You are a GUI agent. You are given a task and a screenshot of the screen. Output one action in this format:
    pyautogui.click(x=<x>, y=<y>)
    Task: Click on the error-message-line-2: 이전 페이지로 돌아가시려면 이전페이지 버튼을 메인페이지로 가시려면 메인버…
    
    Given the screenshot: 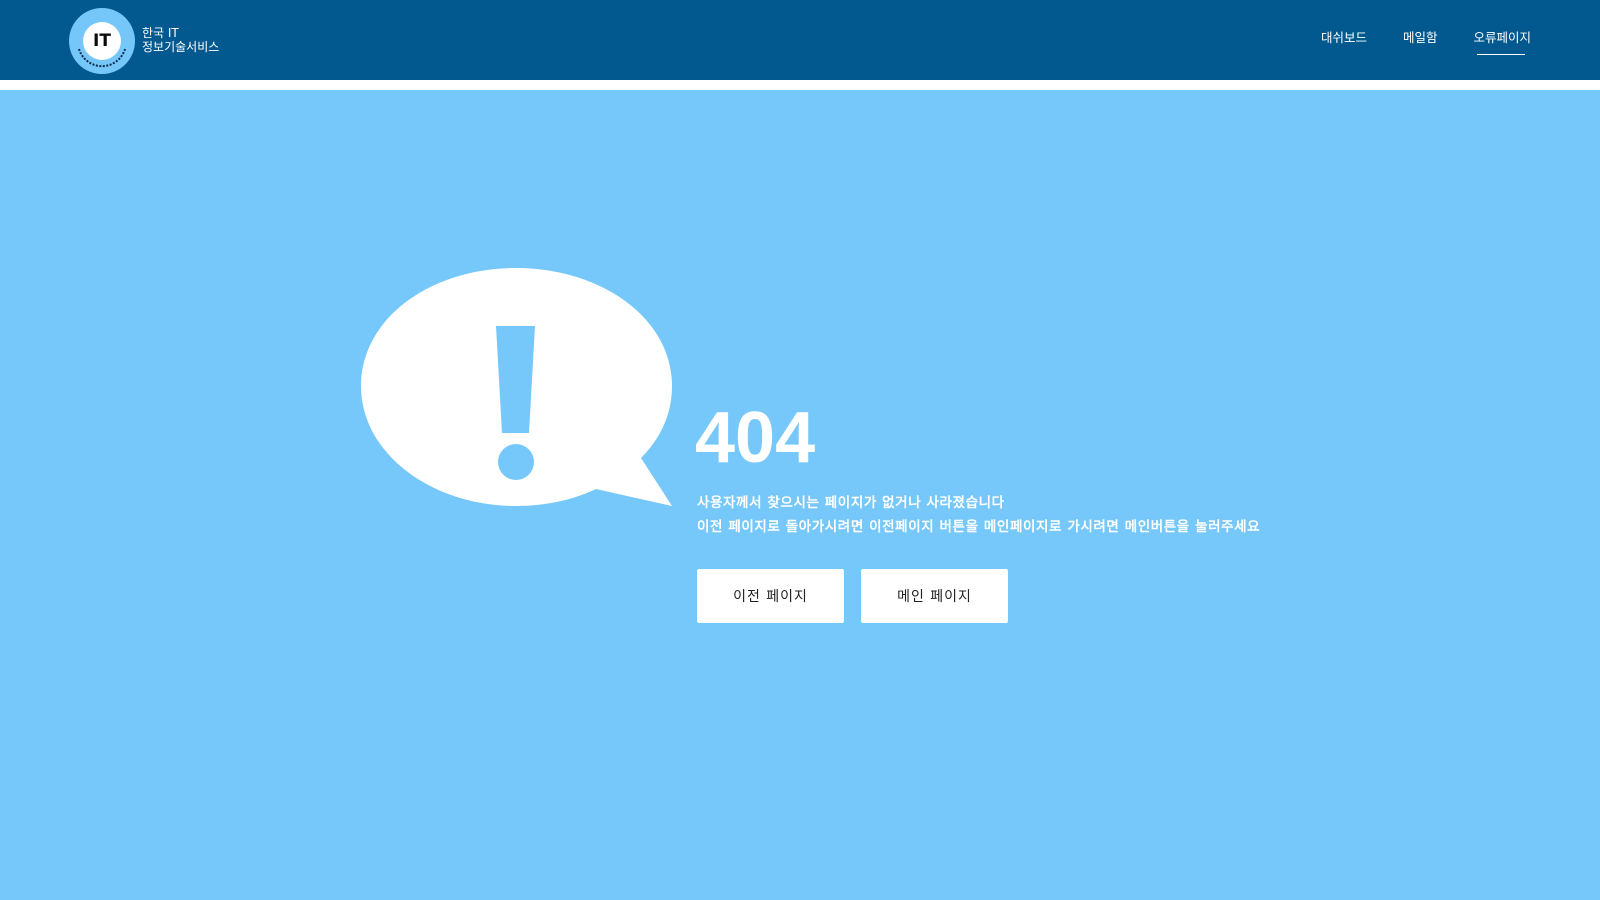 What is the action you would take?
    pyautogui.click(x=979, y=527)
    